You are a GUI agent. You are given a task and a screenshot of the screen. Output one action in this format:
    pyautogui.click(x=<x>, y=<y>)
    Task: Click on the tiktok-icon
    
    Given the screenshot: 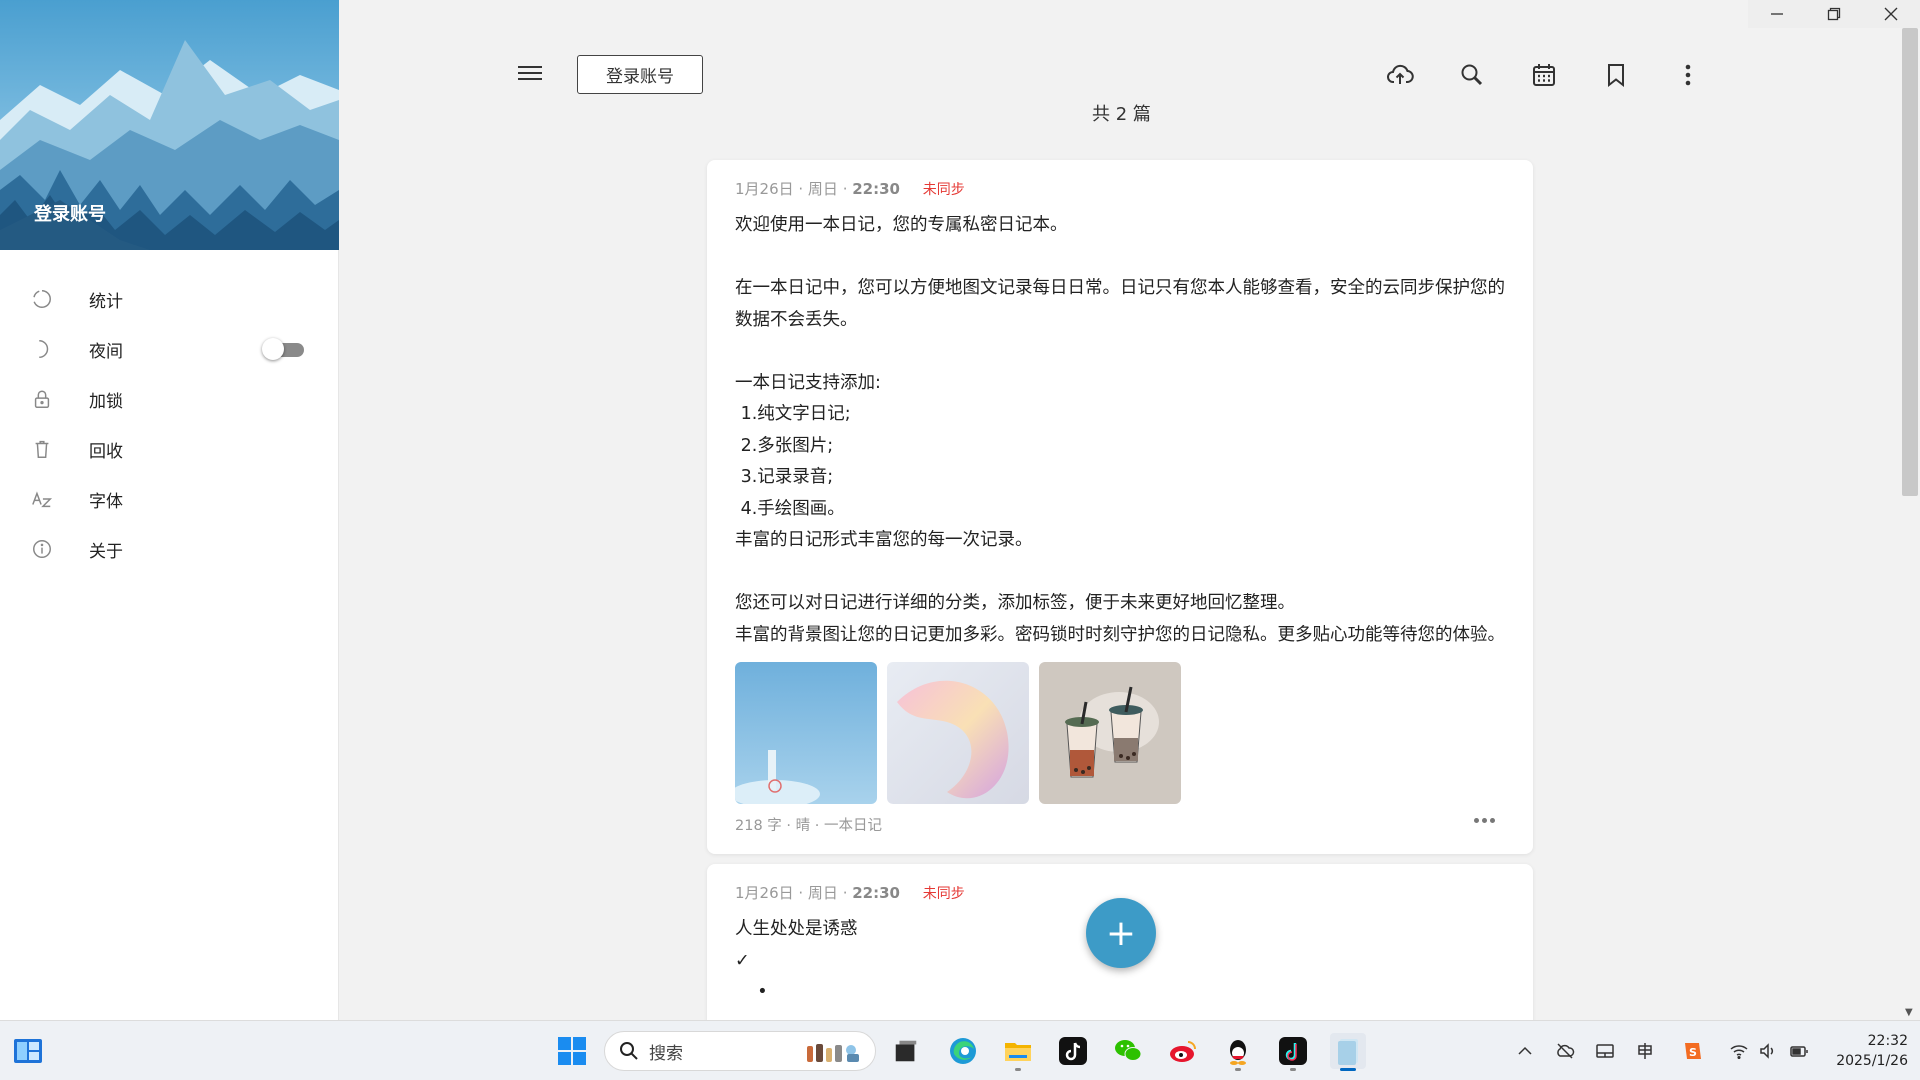 What is the action you would take?
    pyautogui.click(x=1073, y=1051)
    